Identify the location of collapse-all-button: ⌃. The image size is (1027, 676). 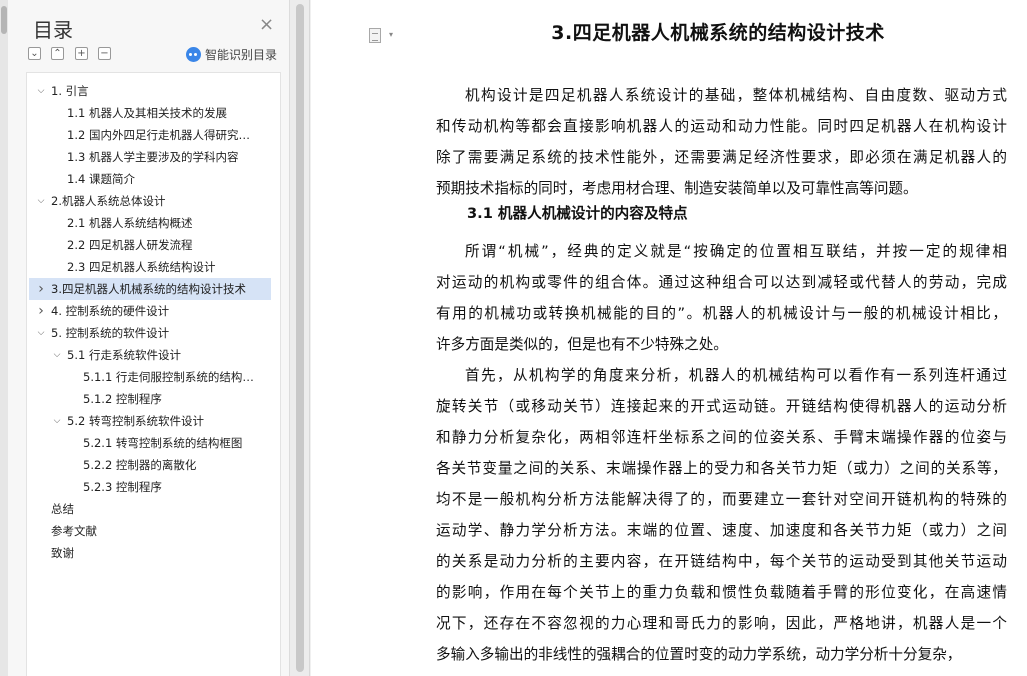
(57, 53).